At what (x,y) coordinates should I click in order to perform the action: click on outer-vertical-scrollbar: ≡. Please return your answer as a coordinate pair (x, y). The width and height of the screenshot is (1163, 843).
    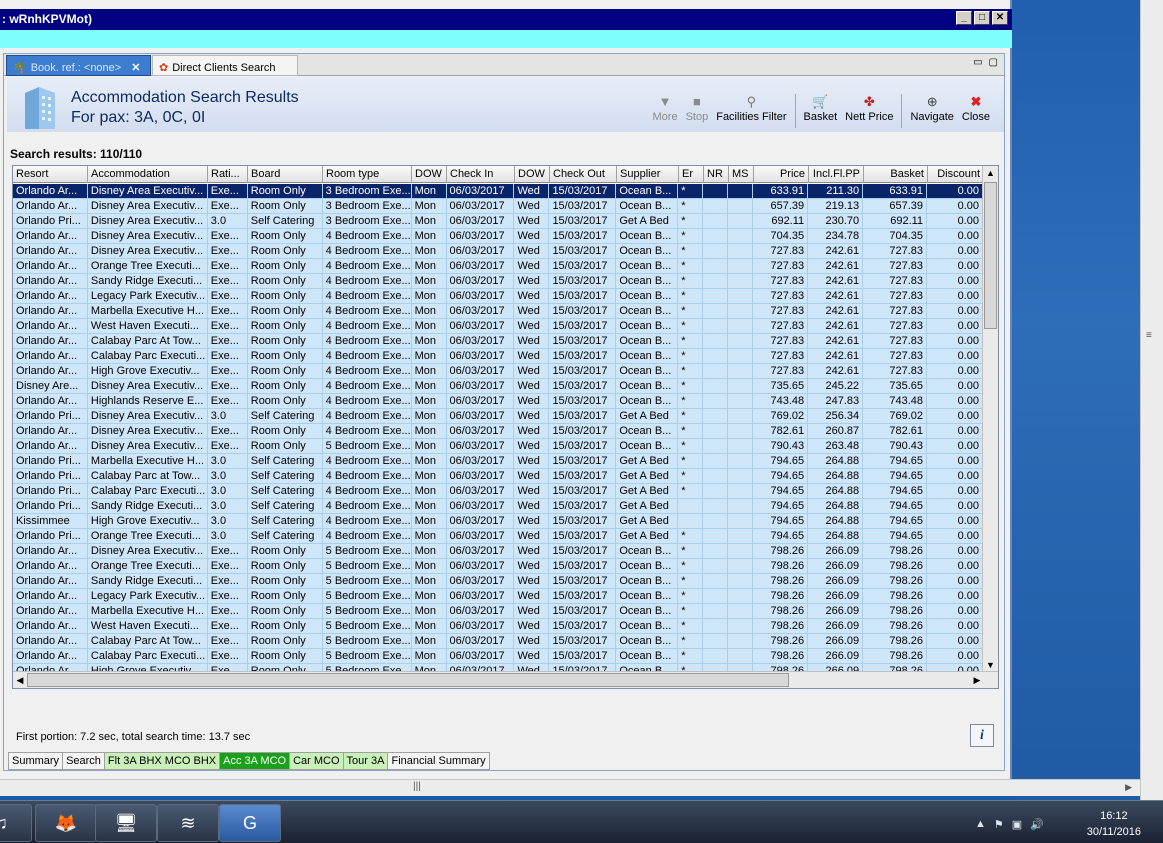
    Looking at the image, I should click on (1151, 400).